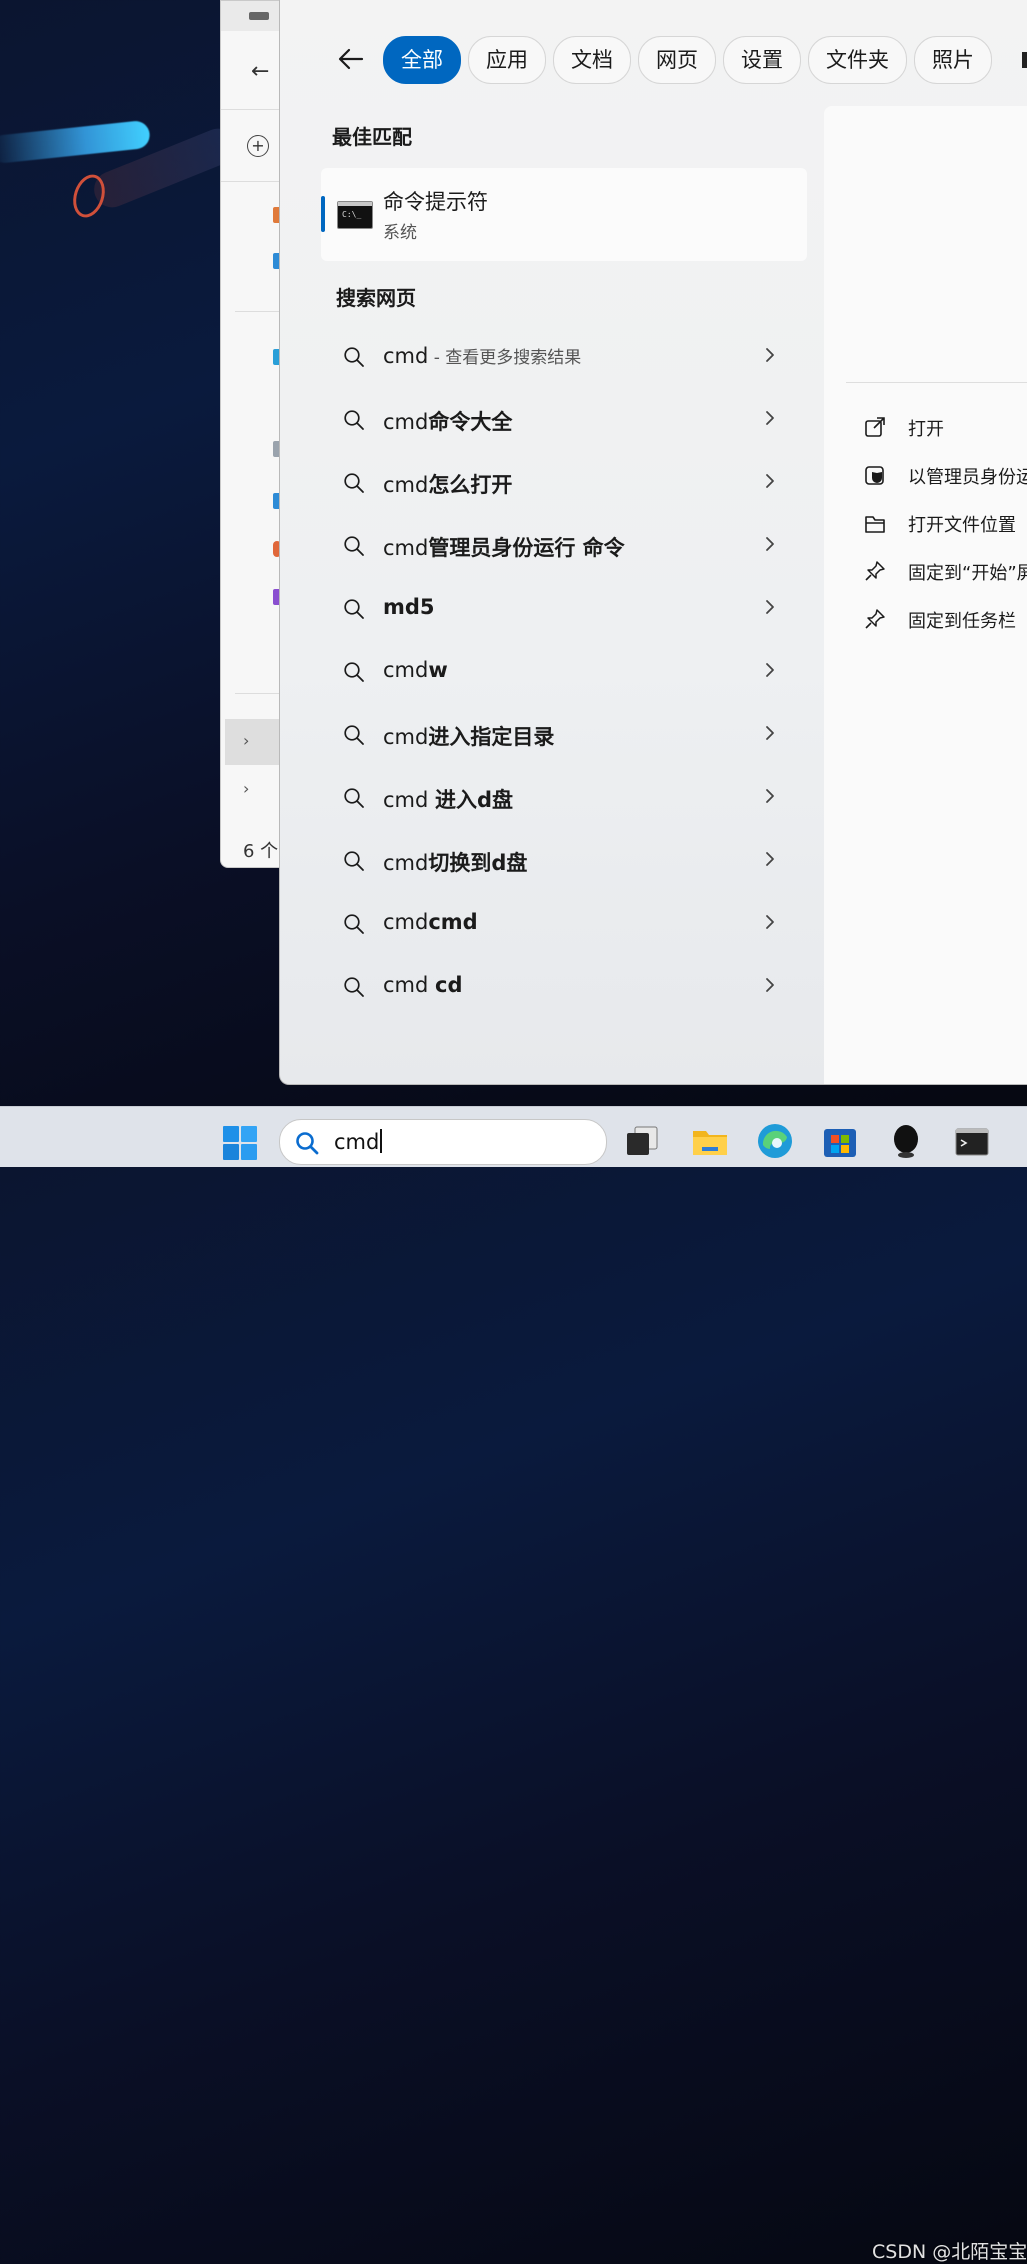 This screenshot has width=1027, height=2264. Describe the element at coordinates (936, 382) in the screenshot. I see `divider` at that location.